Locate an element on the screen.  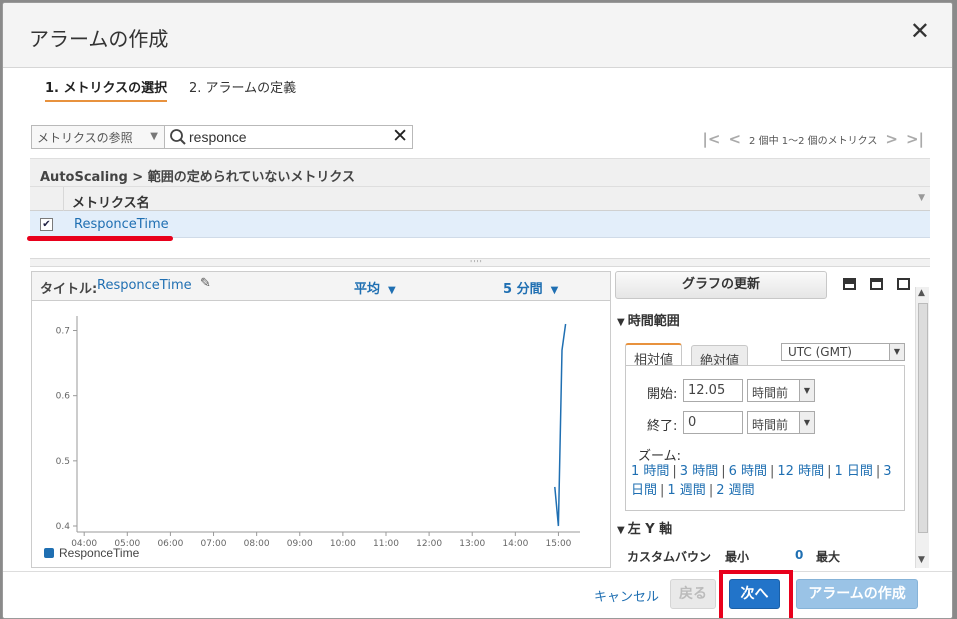
graph-header: タイトル: ResponceTime ✎ 平均 ▼ 5 分間 ▼ is located at coordinates (321, 286).